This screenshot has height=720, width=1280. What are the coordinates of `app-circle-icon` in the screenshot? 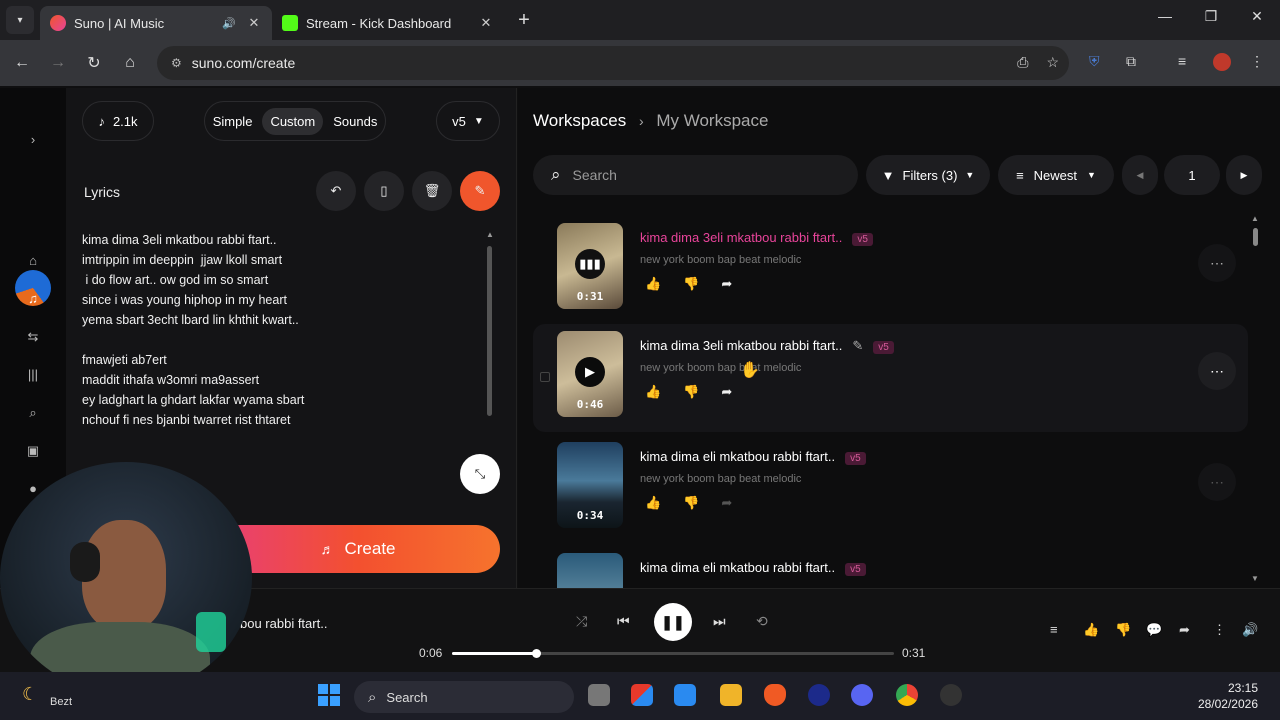 It's located at (819, 695).